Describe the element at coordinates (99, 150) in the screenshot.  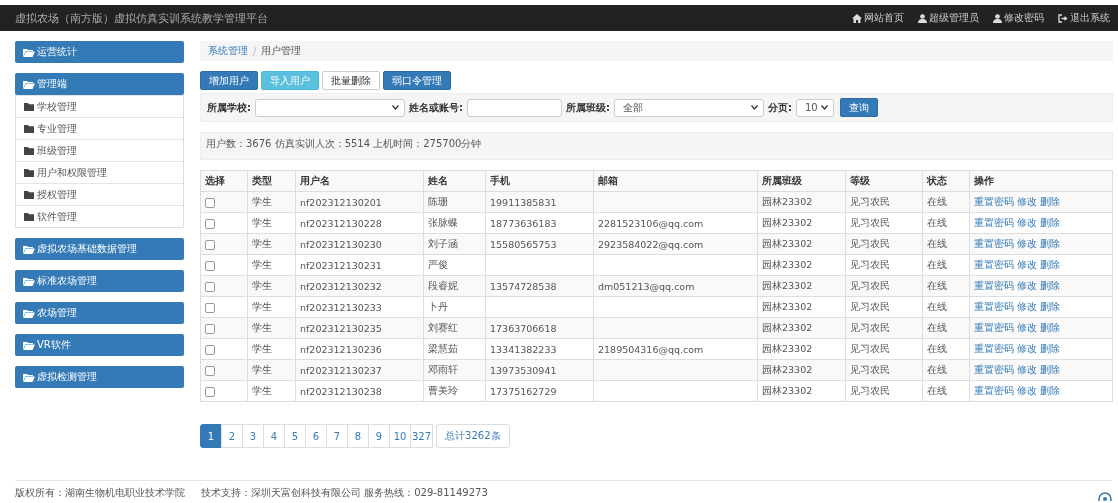
I see `sidebar-item: 班级管理` at that location.